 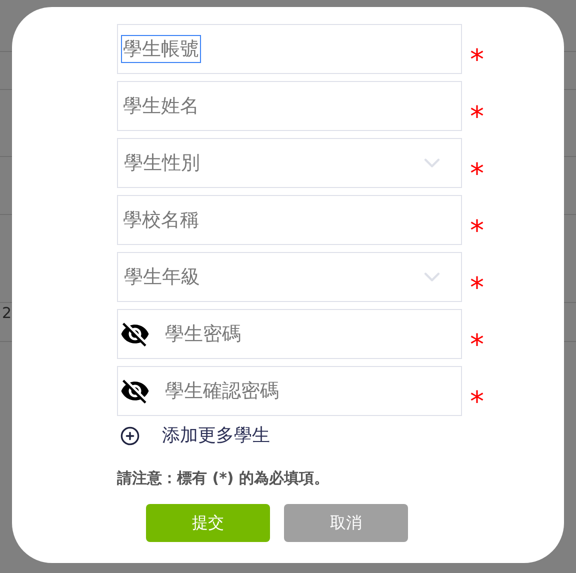 I want to click on required-note: 請注意：標有 (*) 的為必填項。, so click(x=223, y=478).